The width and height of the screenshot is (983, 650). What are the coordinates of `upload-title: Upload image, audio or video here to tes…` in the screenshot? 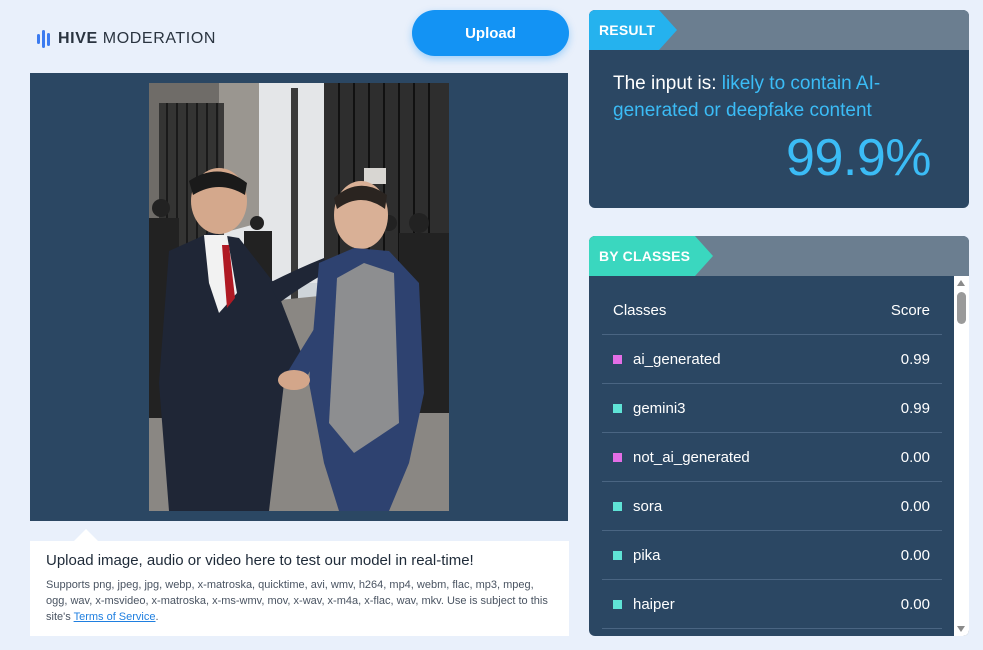 It's located at (260, 560).